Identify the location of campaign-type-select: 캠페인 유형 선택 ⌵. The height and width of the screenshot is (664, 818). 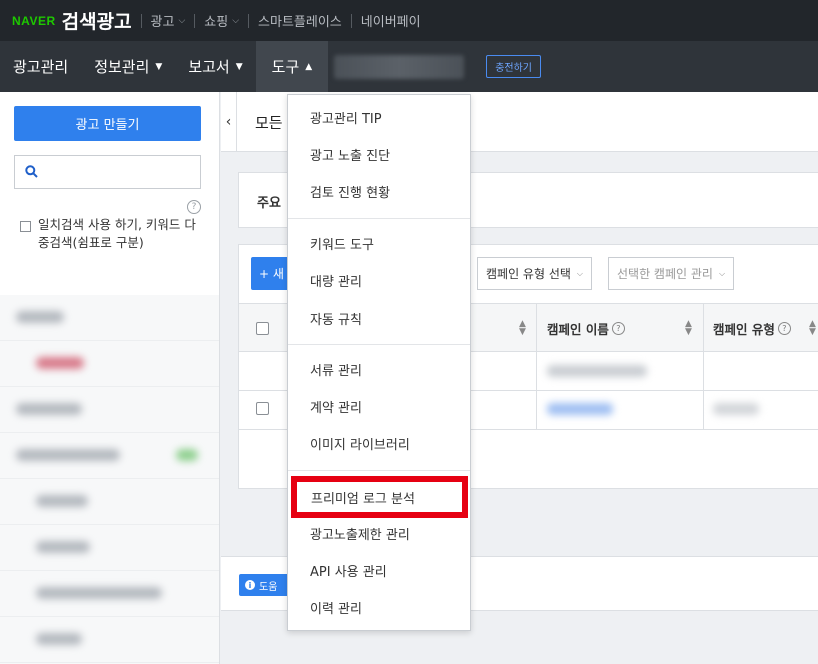
(534, 273).